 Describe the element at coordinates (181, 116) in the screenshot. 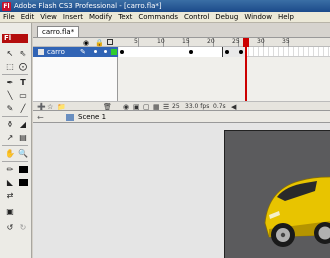

I see `edit-bar: ← Scene 1` at that location.